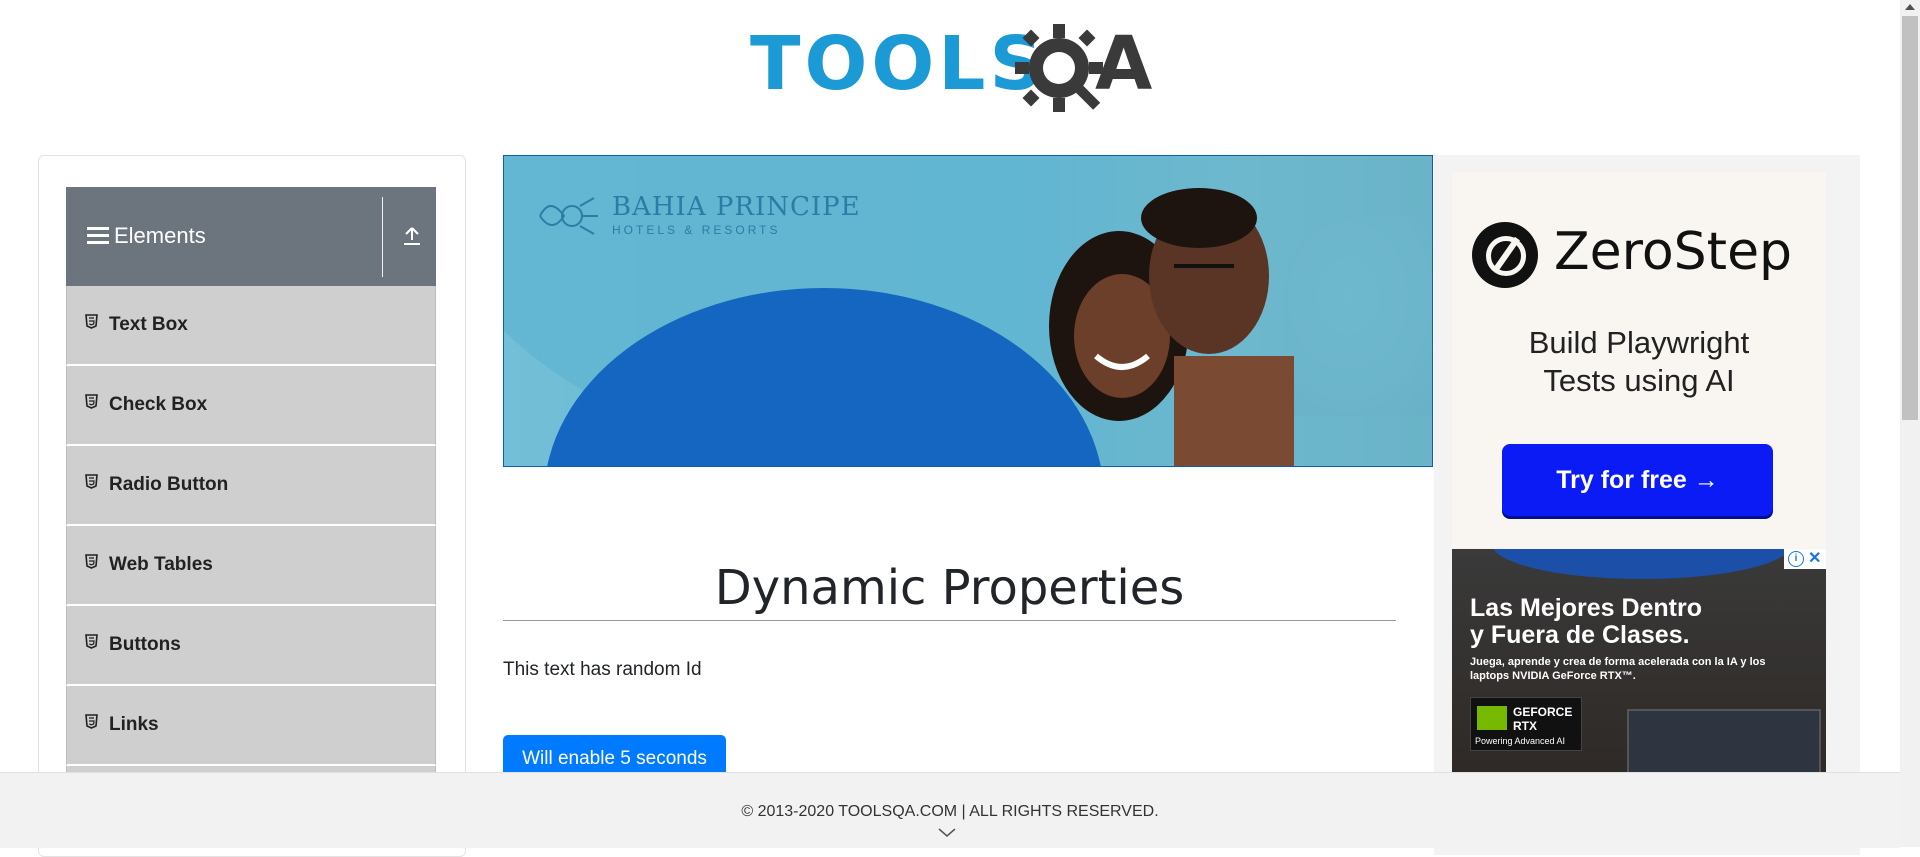 The image size is (1920, 857). What do you see at coordinates (251, 236) in the screenshot?
I see `elements-group-header: Elements` at bounding box center [251, 236].